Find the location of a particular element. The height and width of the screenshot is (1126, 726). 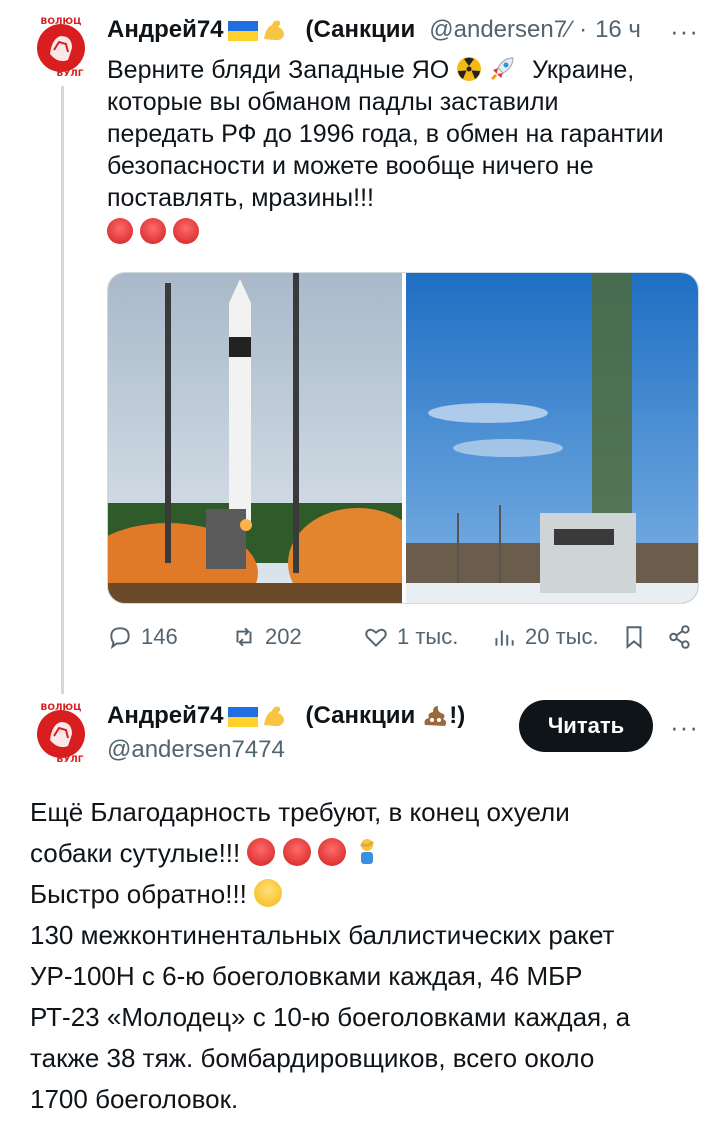

repost-button: 202 is located at coordinates (266, 637).